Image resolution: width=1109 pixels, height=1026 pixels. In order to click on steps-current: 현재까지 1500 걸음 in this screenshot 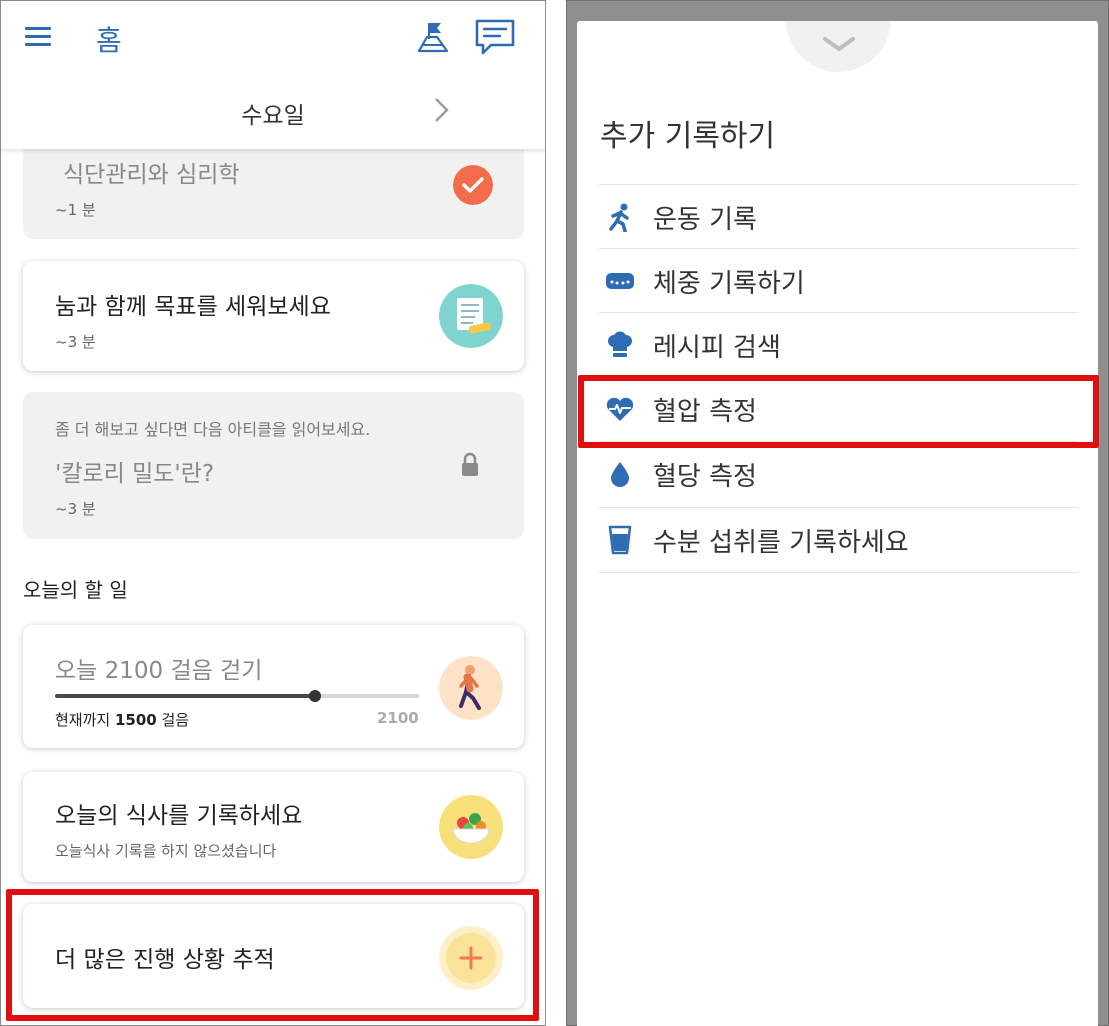, I will do `click(122, 720)`.